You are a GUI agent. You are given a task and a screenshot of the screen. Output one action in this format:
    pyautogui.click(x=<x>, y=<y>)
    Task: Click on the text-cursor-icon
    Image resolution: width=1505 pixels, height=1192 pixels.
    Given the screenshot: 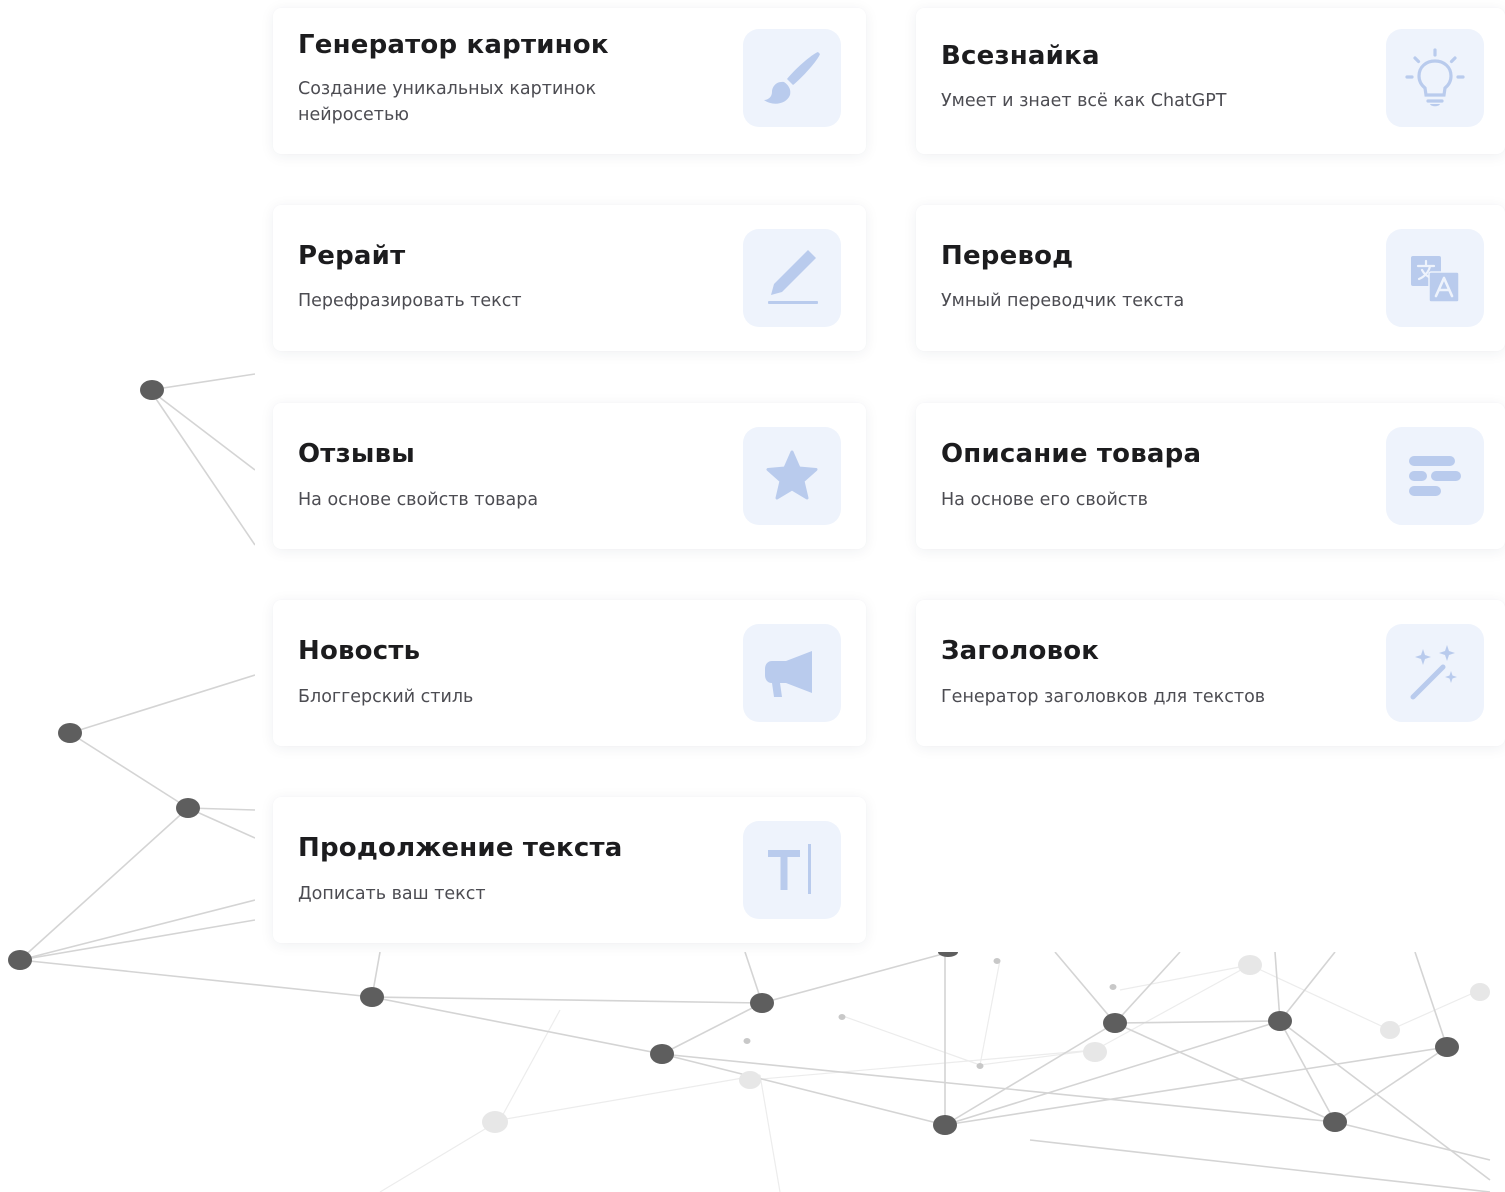 What is the action you would take?
    pyautogui.click(x=792, y=870)
    